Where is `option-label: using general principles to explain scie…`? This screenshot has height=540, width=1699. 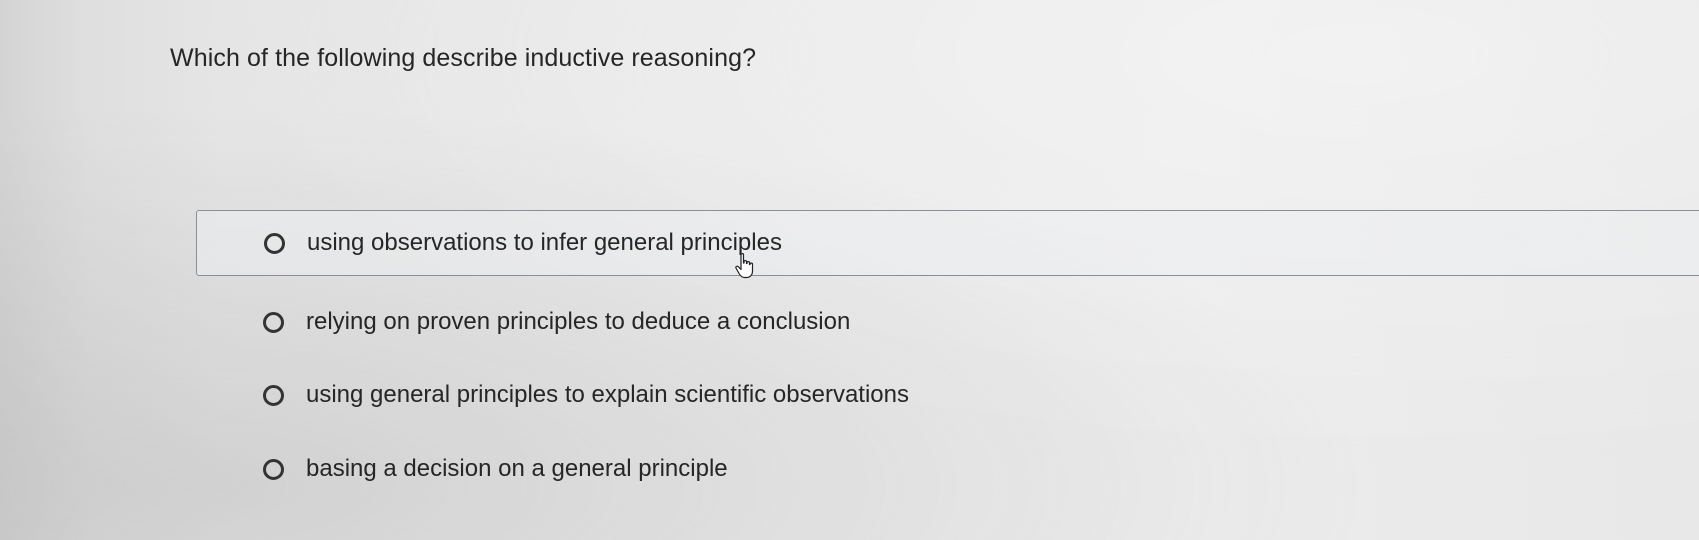 option-label: using general principles to explain scie… is located at coordinates (607, 394).